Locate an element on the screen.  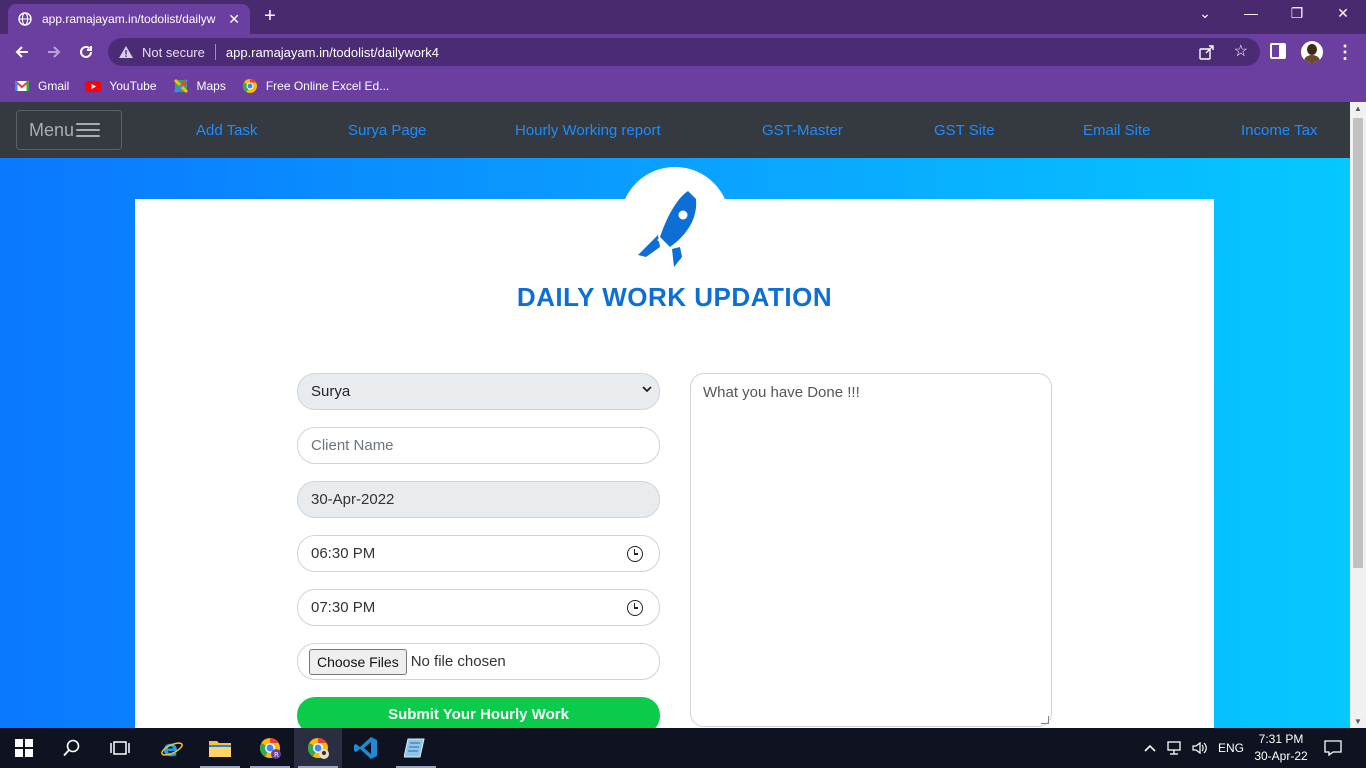
side-panel-icon is located at coordinates (1278, 51).